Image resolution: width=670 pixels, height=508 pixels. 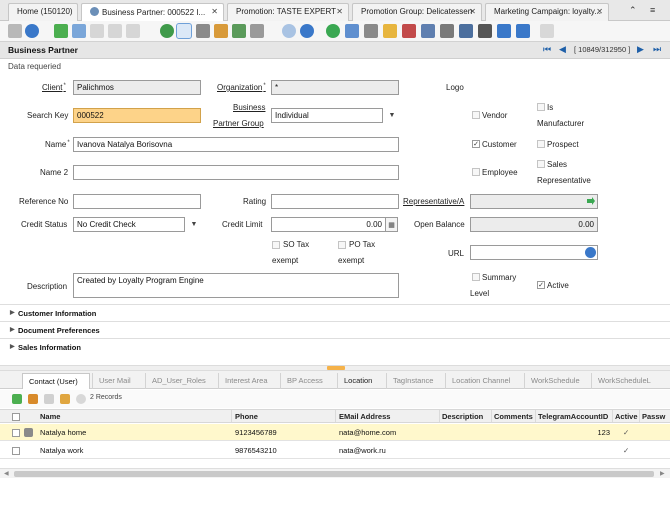 I want to click on tab-ad-user-roles: AD_User_Roles, so click(x=181, y=381).